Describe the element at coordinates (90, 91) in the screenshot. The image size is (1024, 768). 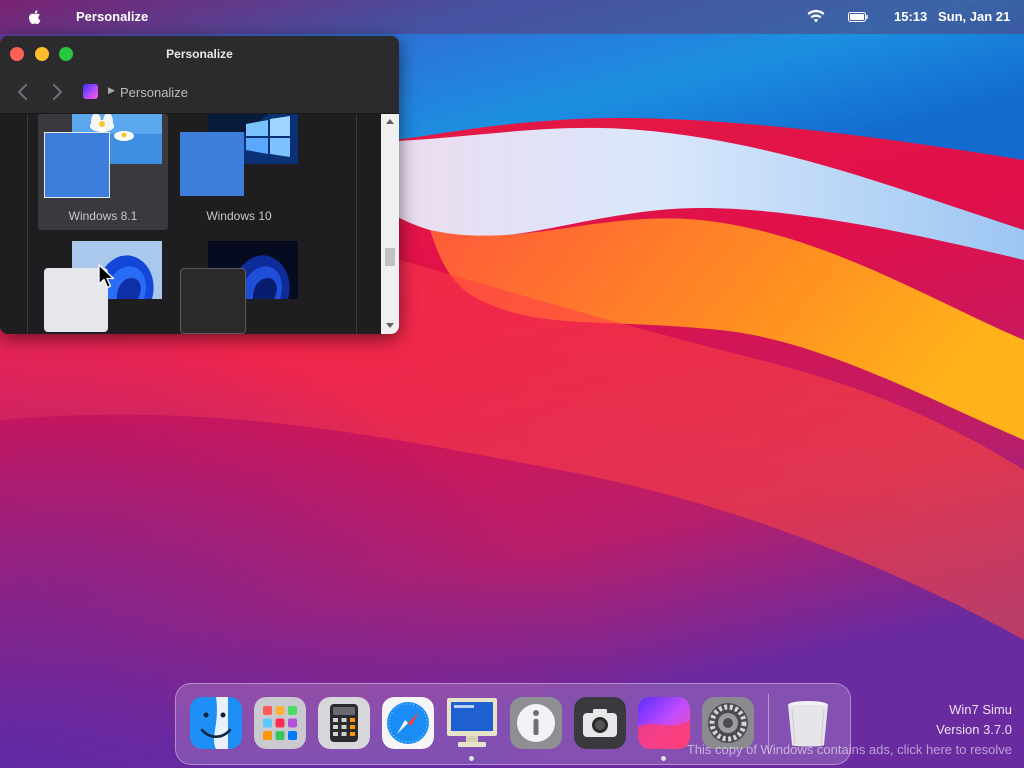
I see `personalize-icon` at that location.